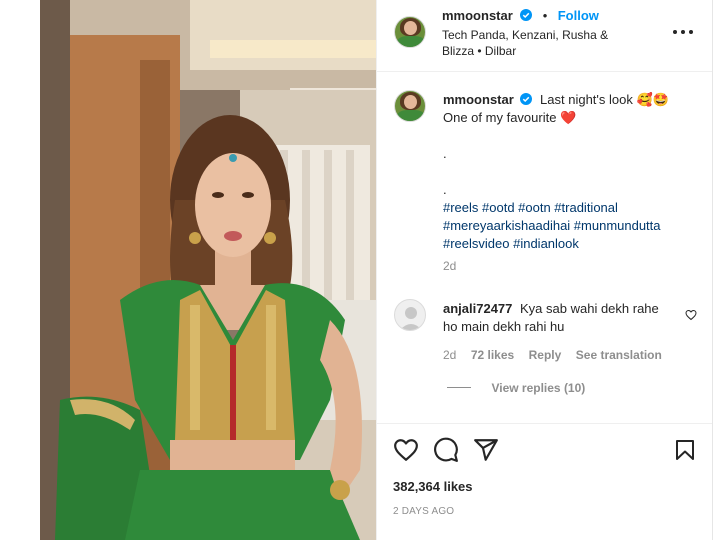 The width and height of the screenshot is (720, 540). What do you see at coordinates (545, 481) in the screenshot?
I see `action-bar: 382,364 likes 2 DAYS AGO` at bounding box center [545, 481].